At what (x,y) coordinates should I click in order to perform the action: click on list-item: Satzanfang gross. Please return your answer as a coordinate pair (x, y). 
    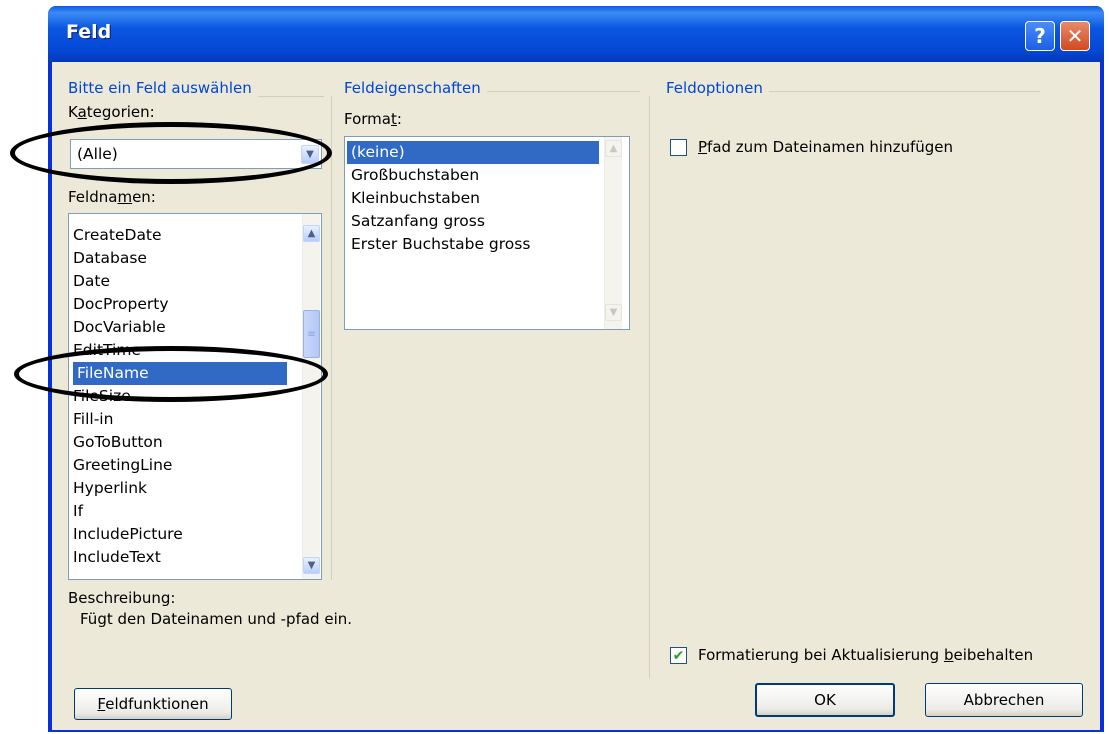
    Looking at the image, I should click on (478, 221).